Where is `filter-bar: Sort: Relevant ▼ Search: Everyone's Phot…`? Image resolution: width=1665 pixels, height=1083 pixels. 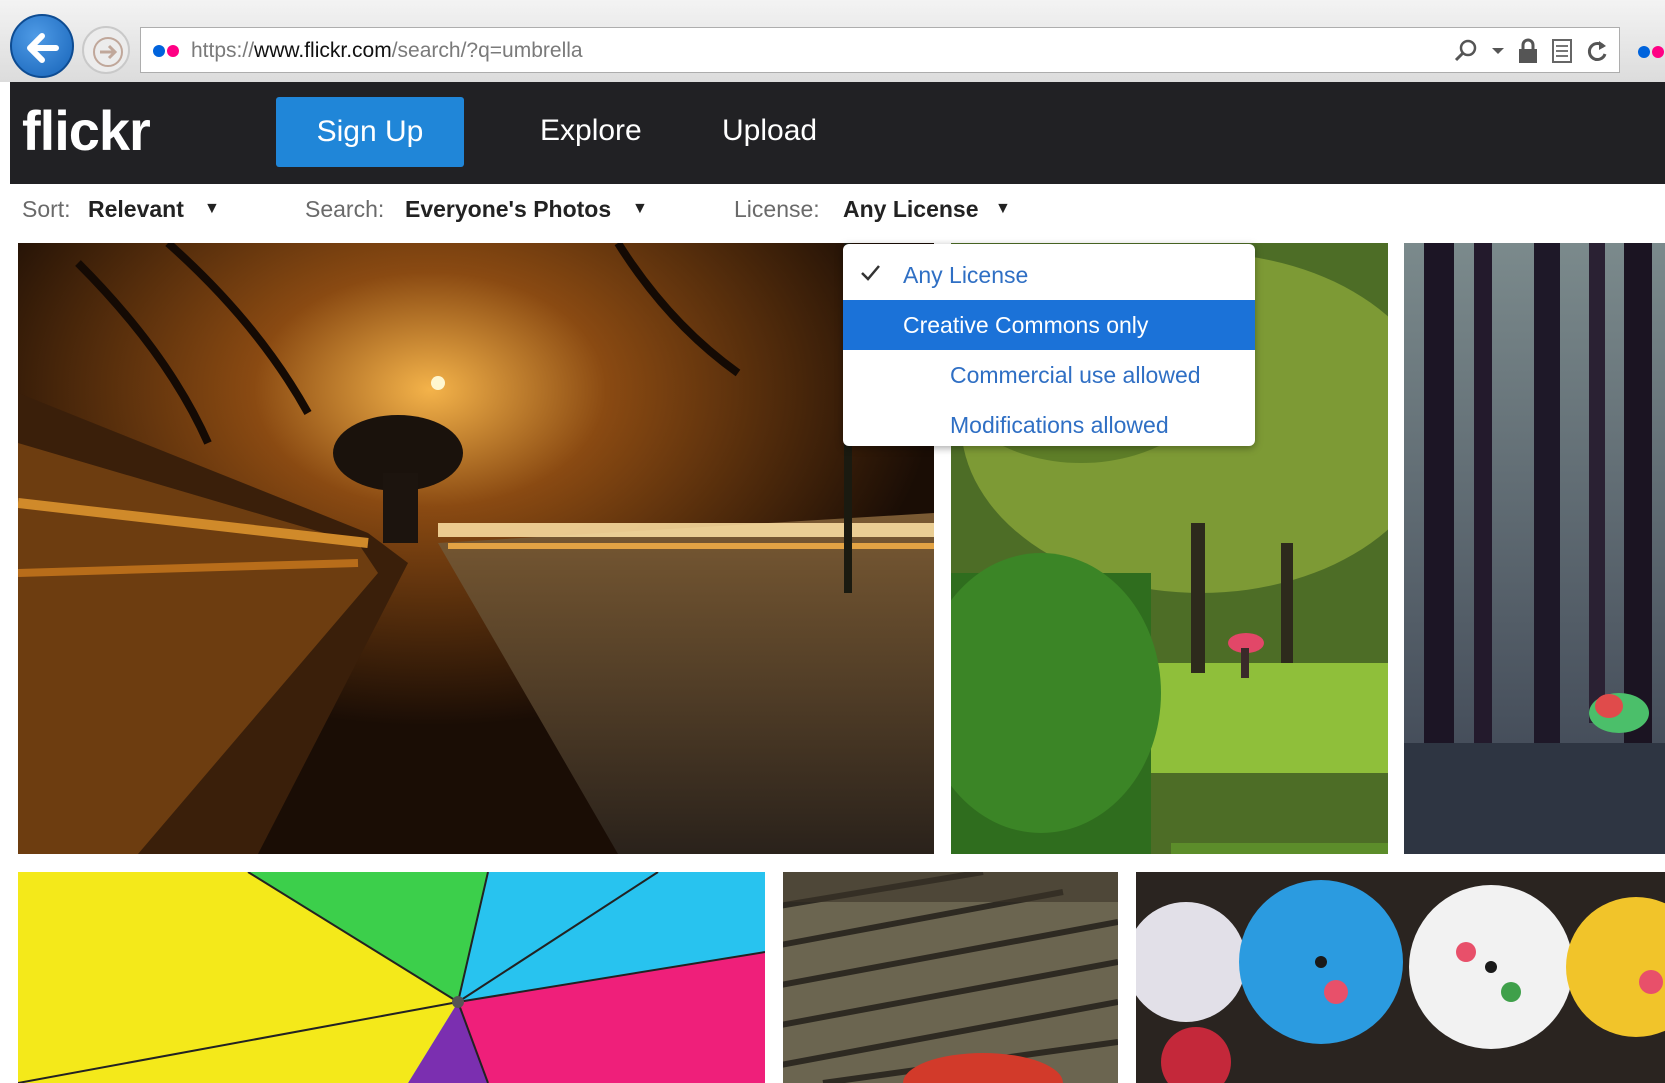 filter-bar: Sort: Relevant ▼ Search: Everyone's Phot… is located at coordinates (832, 212).